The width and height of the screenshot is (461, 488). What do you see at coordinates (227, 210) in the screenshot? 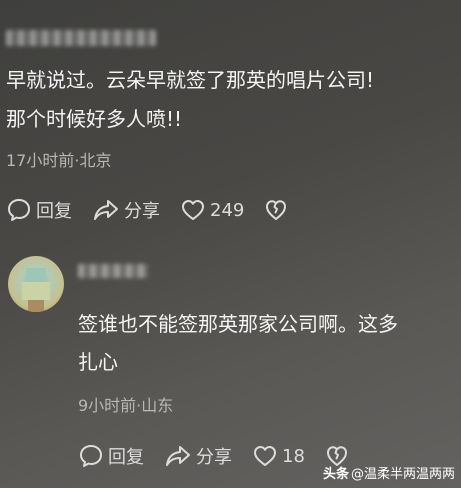
I see `like-count: 249` at bounding box center [227, 210].